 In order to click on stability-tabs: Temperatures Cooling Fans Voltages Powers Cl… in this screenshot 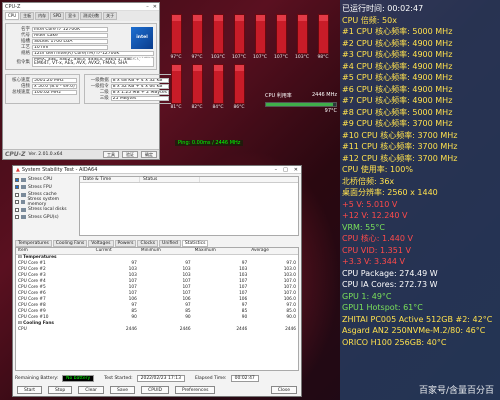, I will do `click(157, 243)`.